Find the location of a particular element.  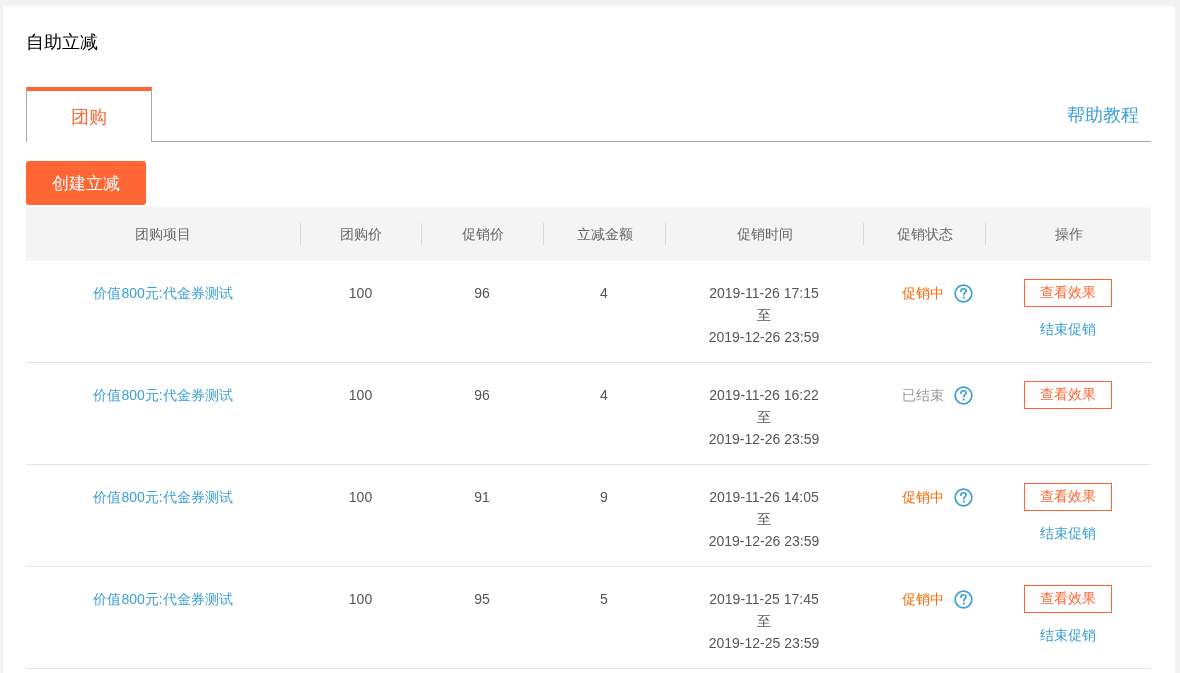

column-header: 促销价 is located at coordinates (482, 234).